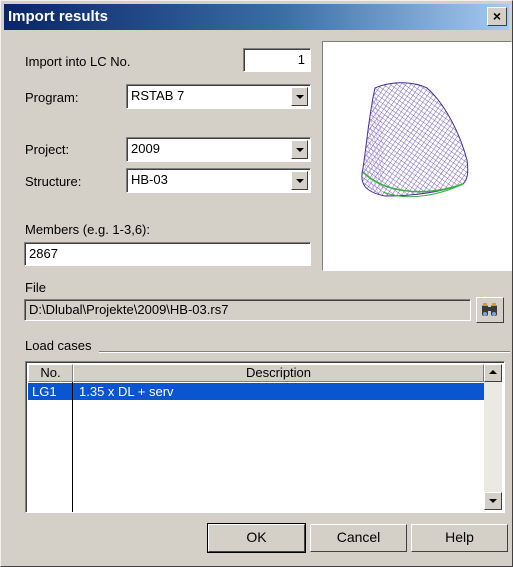 The width and height of the screenshot is (513, 567). Describe the element at coordinates (256, 17) in the screenshot. I see `title-bar: Import results ×` at that location.